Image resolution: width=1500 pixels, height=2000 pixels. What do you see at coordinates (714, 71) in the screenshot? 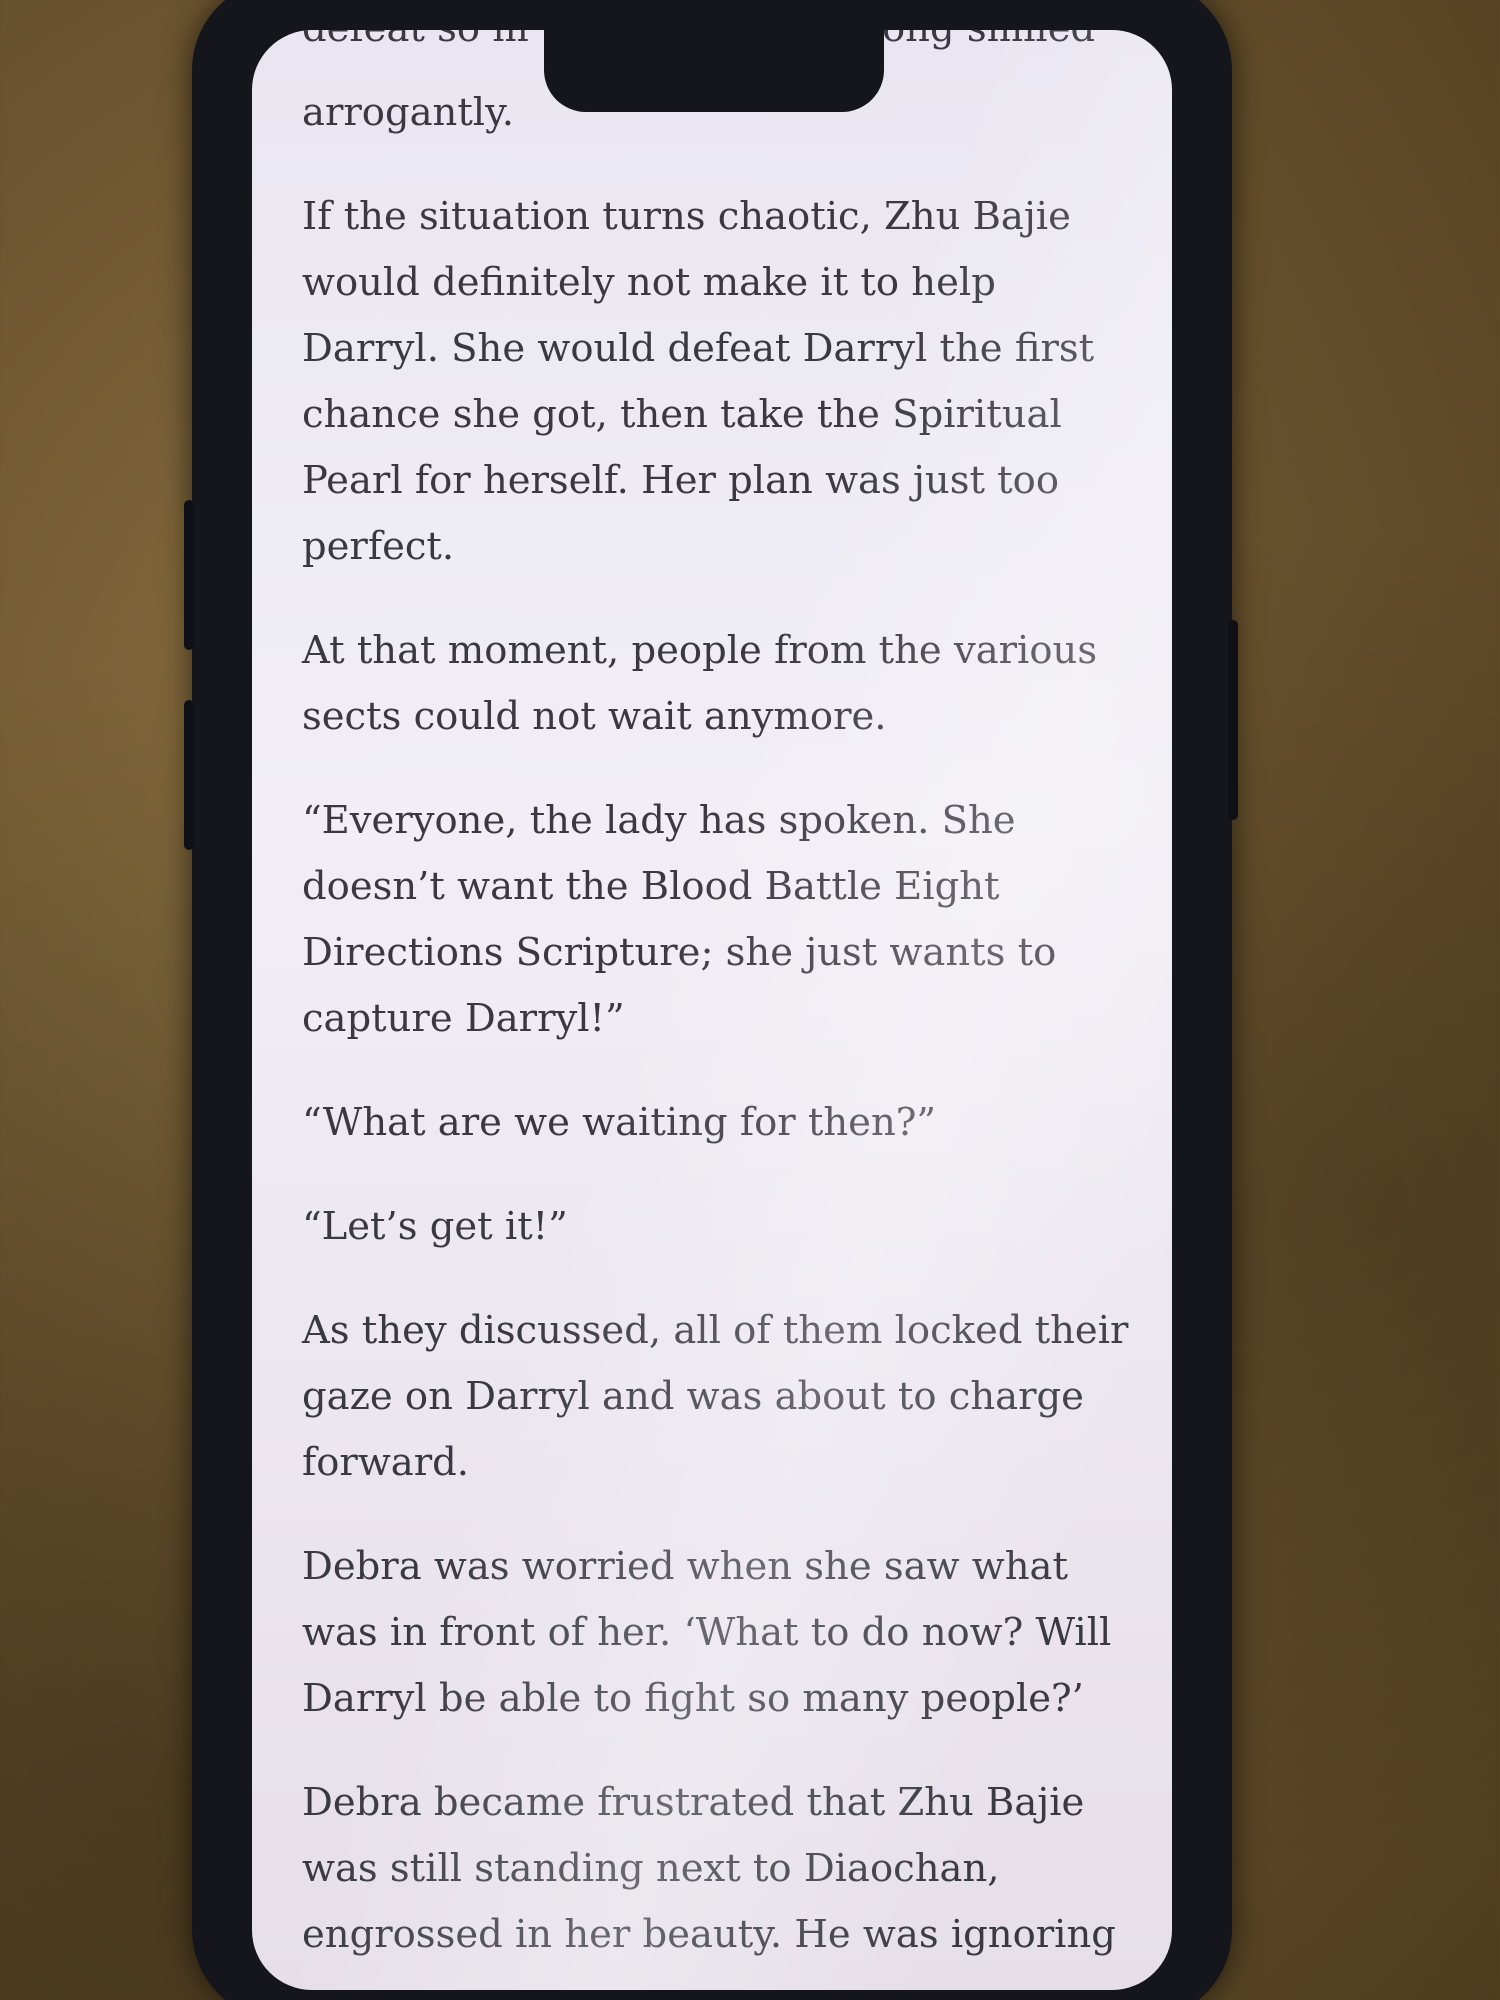
I see `camera-notch` at bounding box center [714, 71].